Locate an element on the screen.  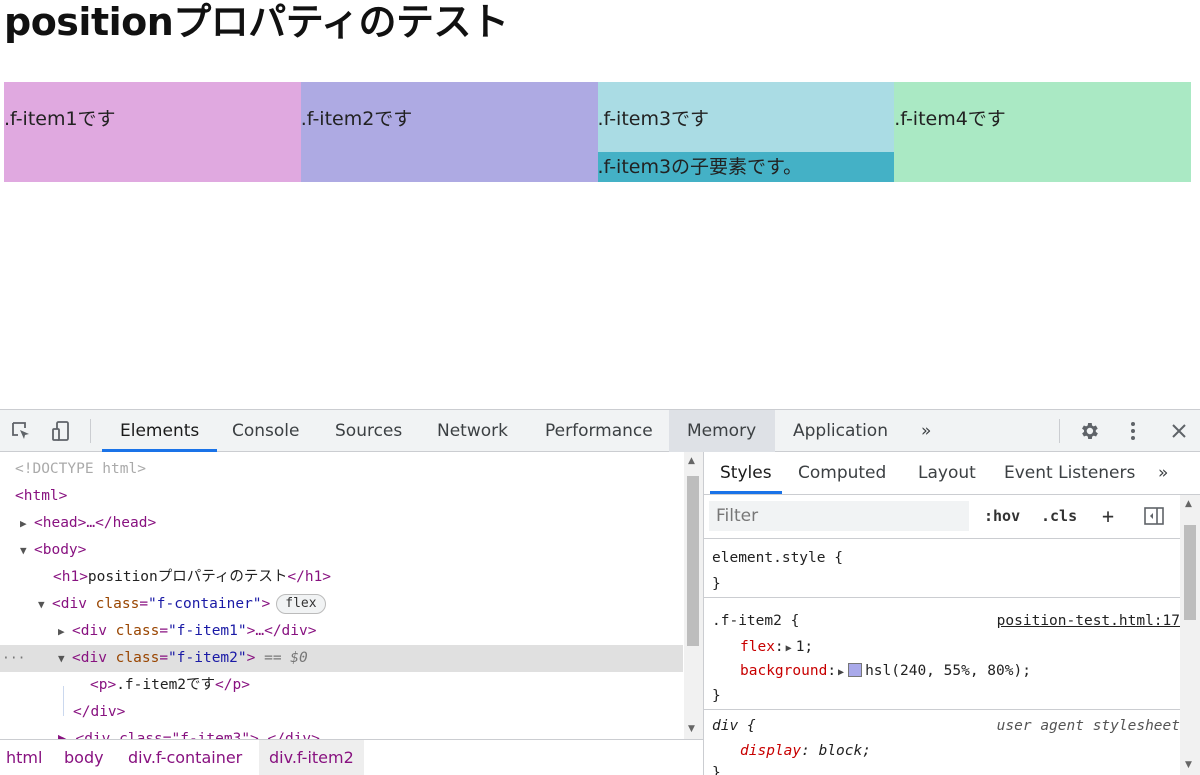
dom-scrollbar: ▲ ▼ is located at coordinates (693, 595).